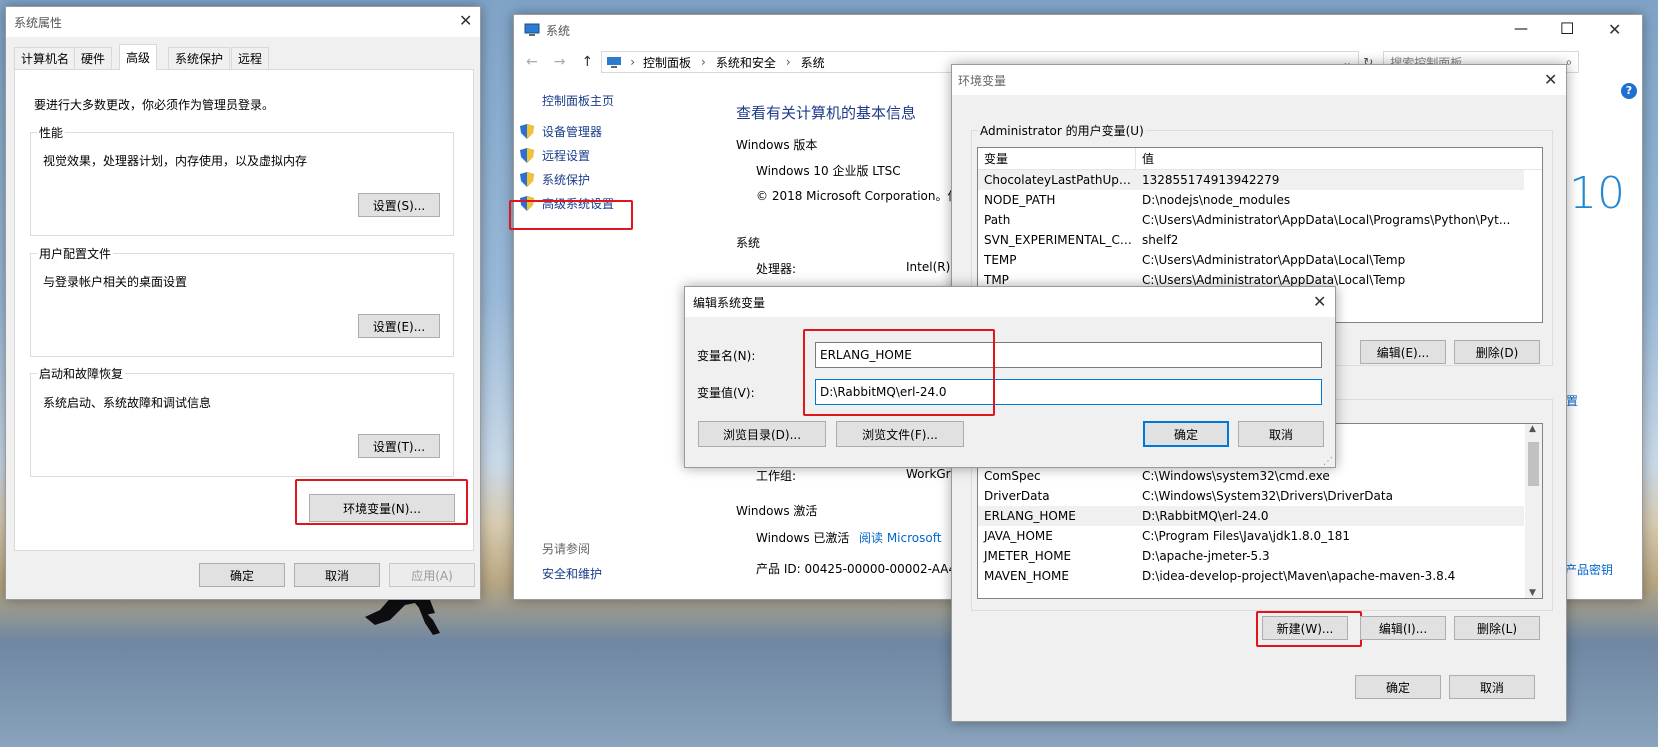 The image size is (1658, 747). What do you see at coordinates (1319, 302) in the screenshot?
I see `edit-close-icon: ✕` at bounding box center [1319, 302].